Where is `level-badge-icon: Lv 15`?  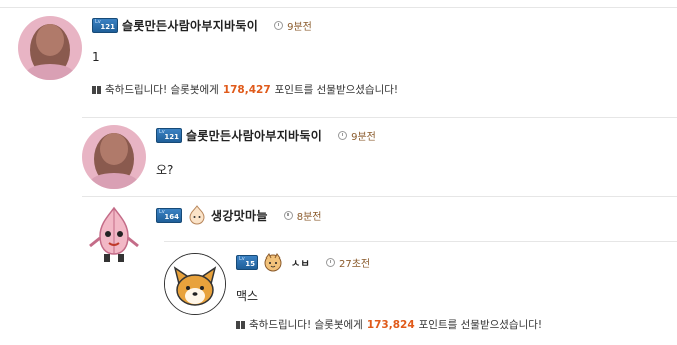
level-badge-icon: Lv 15 is located at coordinates (247, 262).